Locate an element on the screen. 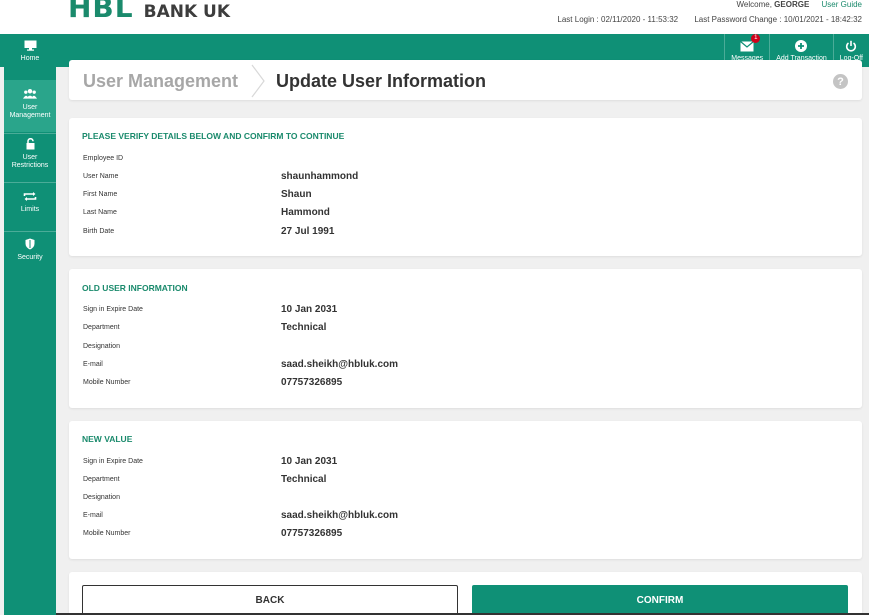 The width and height of the screenshot is (869, 615). last-name-value: Hammond is located at coordinates (305, 212).